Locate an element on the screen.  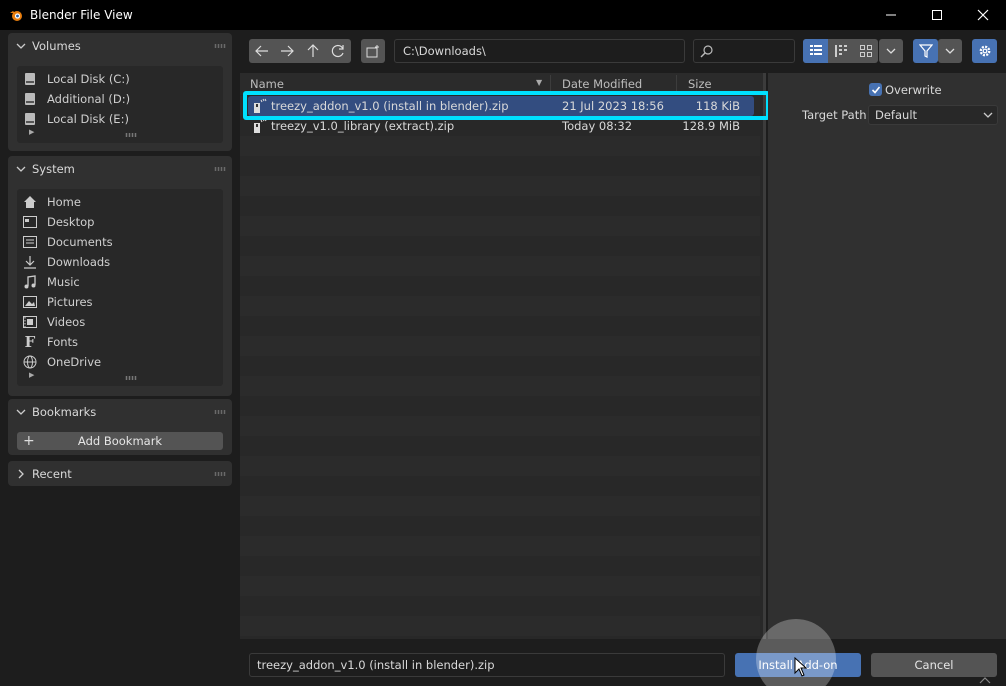
cancel-button: Cancel is located at coordinates (934, 665).